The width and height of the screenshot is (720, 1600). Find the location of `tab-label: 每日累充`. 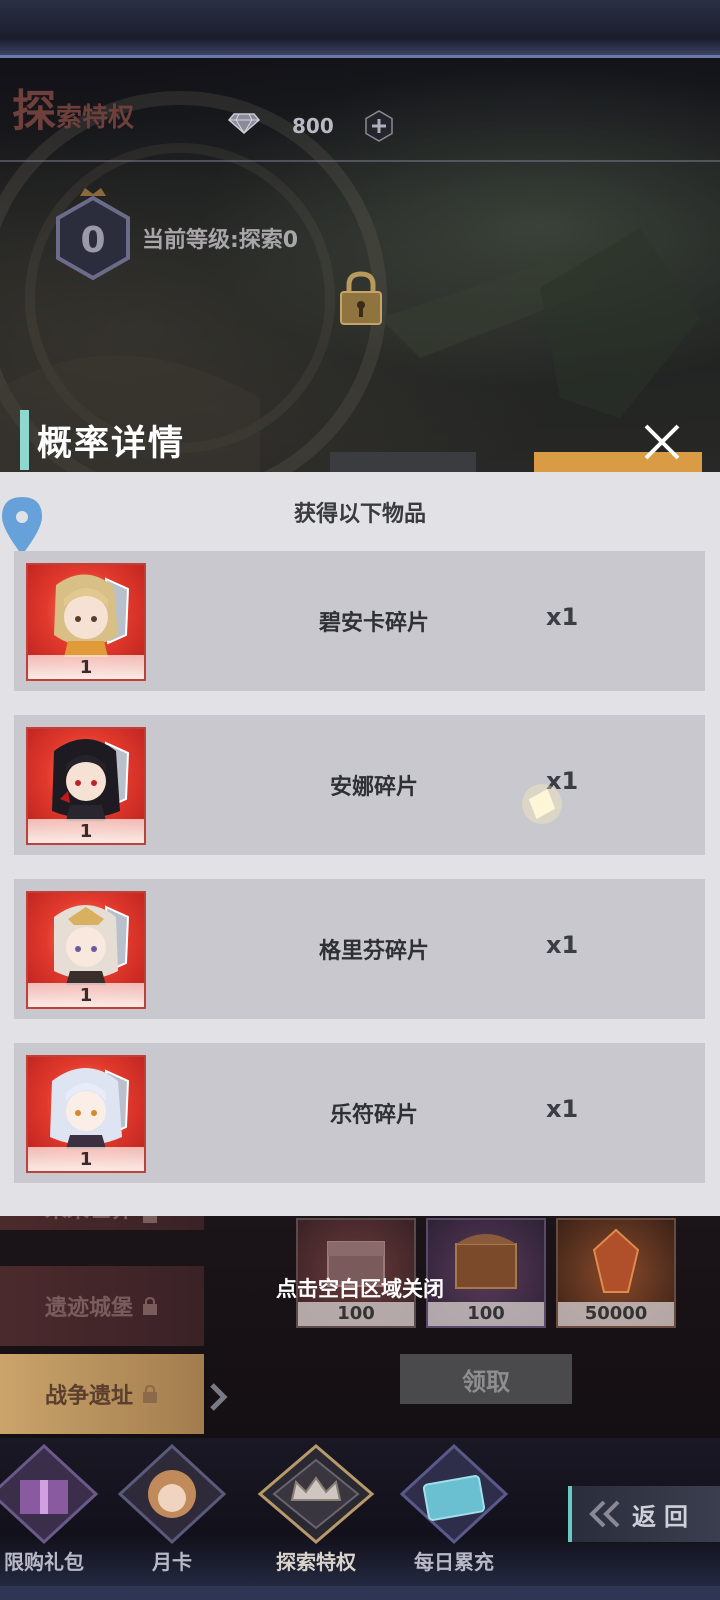

tab-label: 每日累充 is located at coordinates (454, 1562).